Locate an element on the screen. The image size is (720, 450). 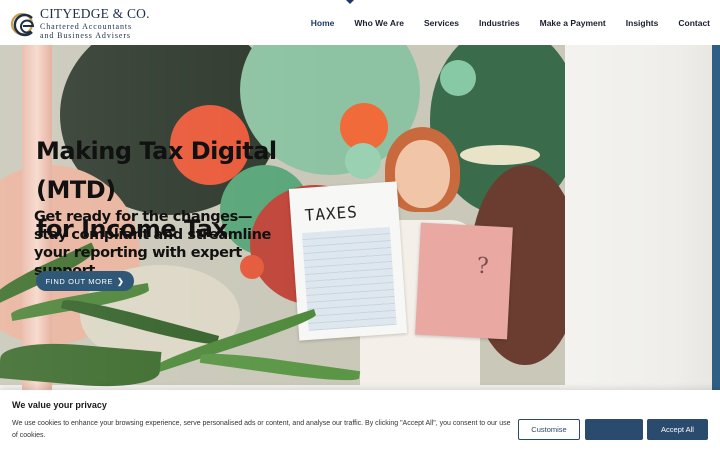
find-out-more-label: FIND OUT MORE is located at coordinates (79, 281).